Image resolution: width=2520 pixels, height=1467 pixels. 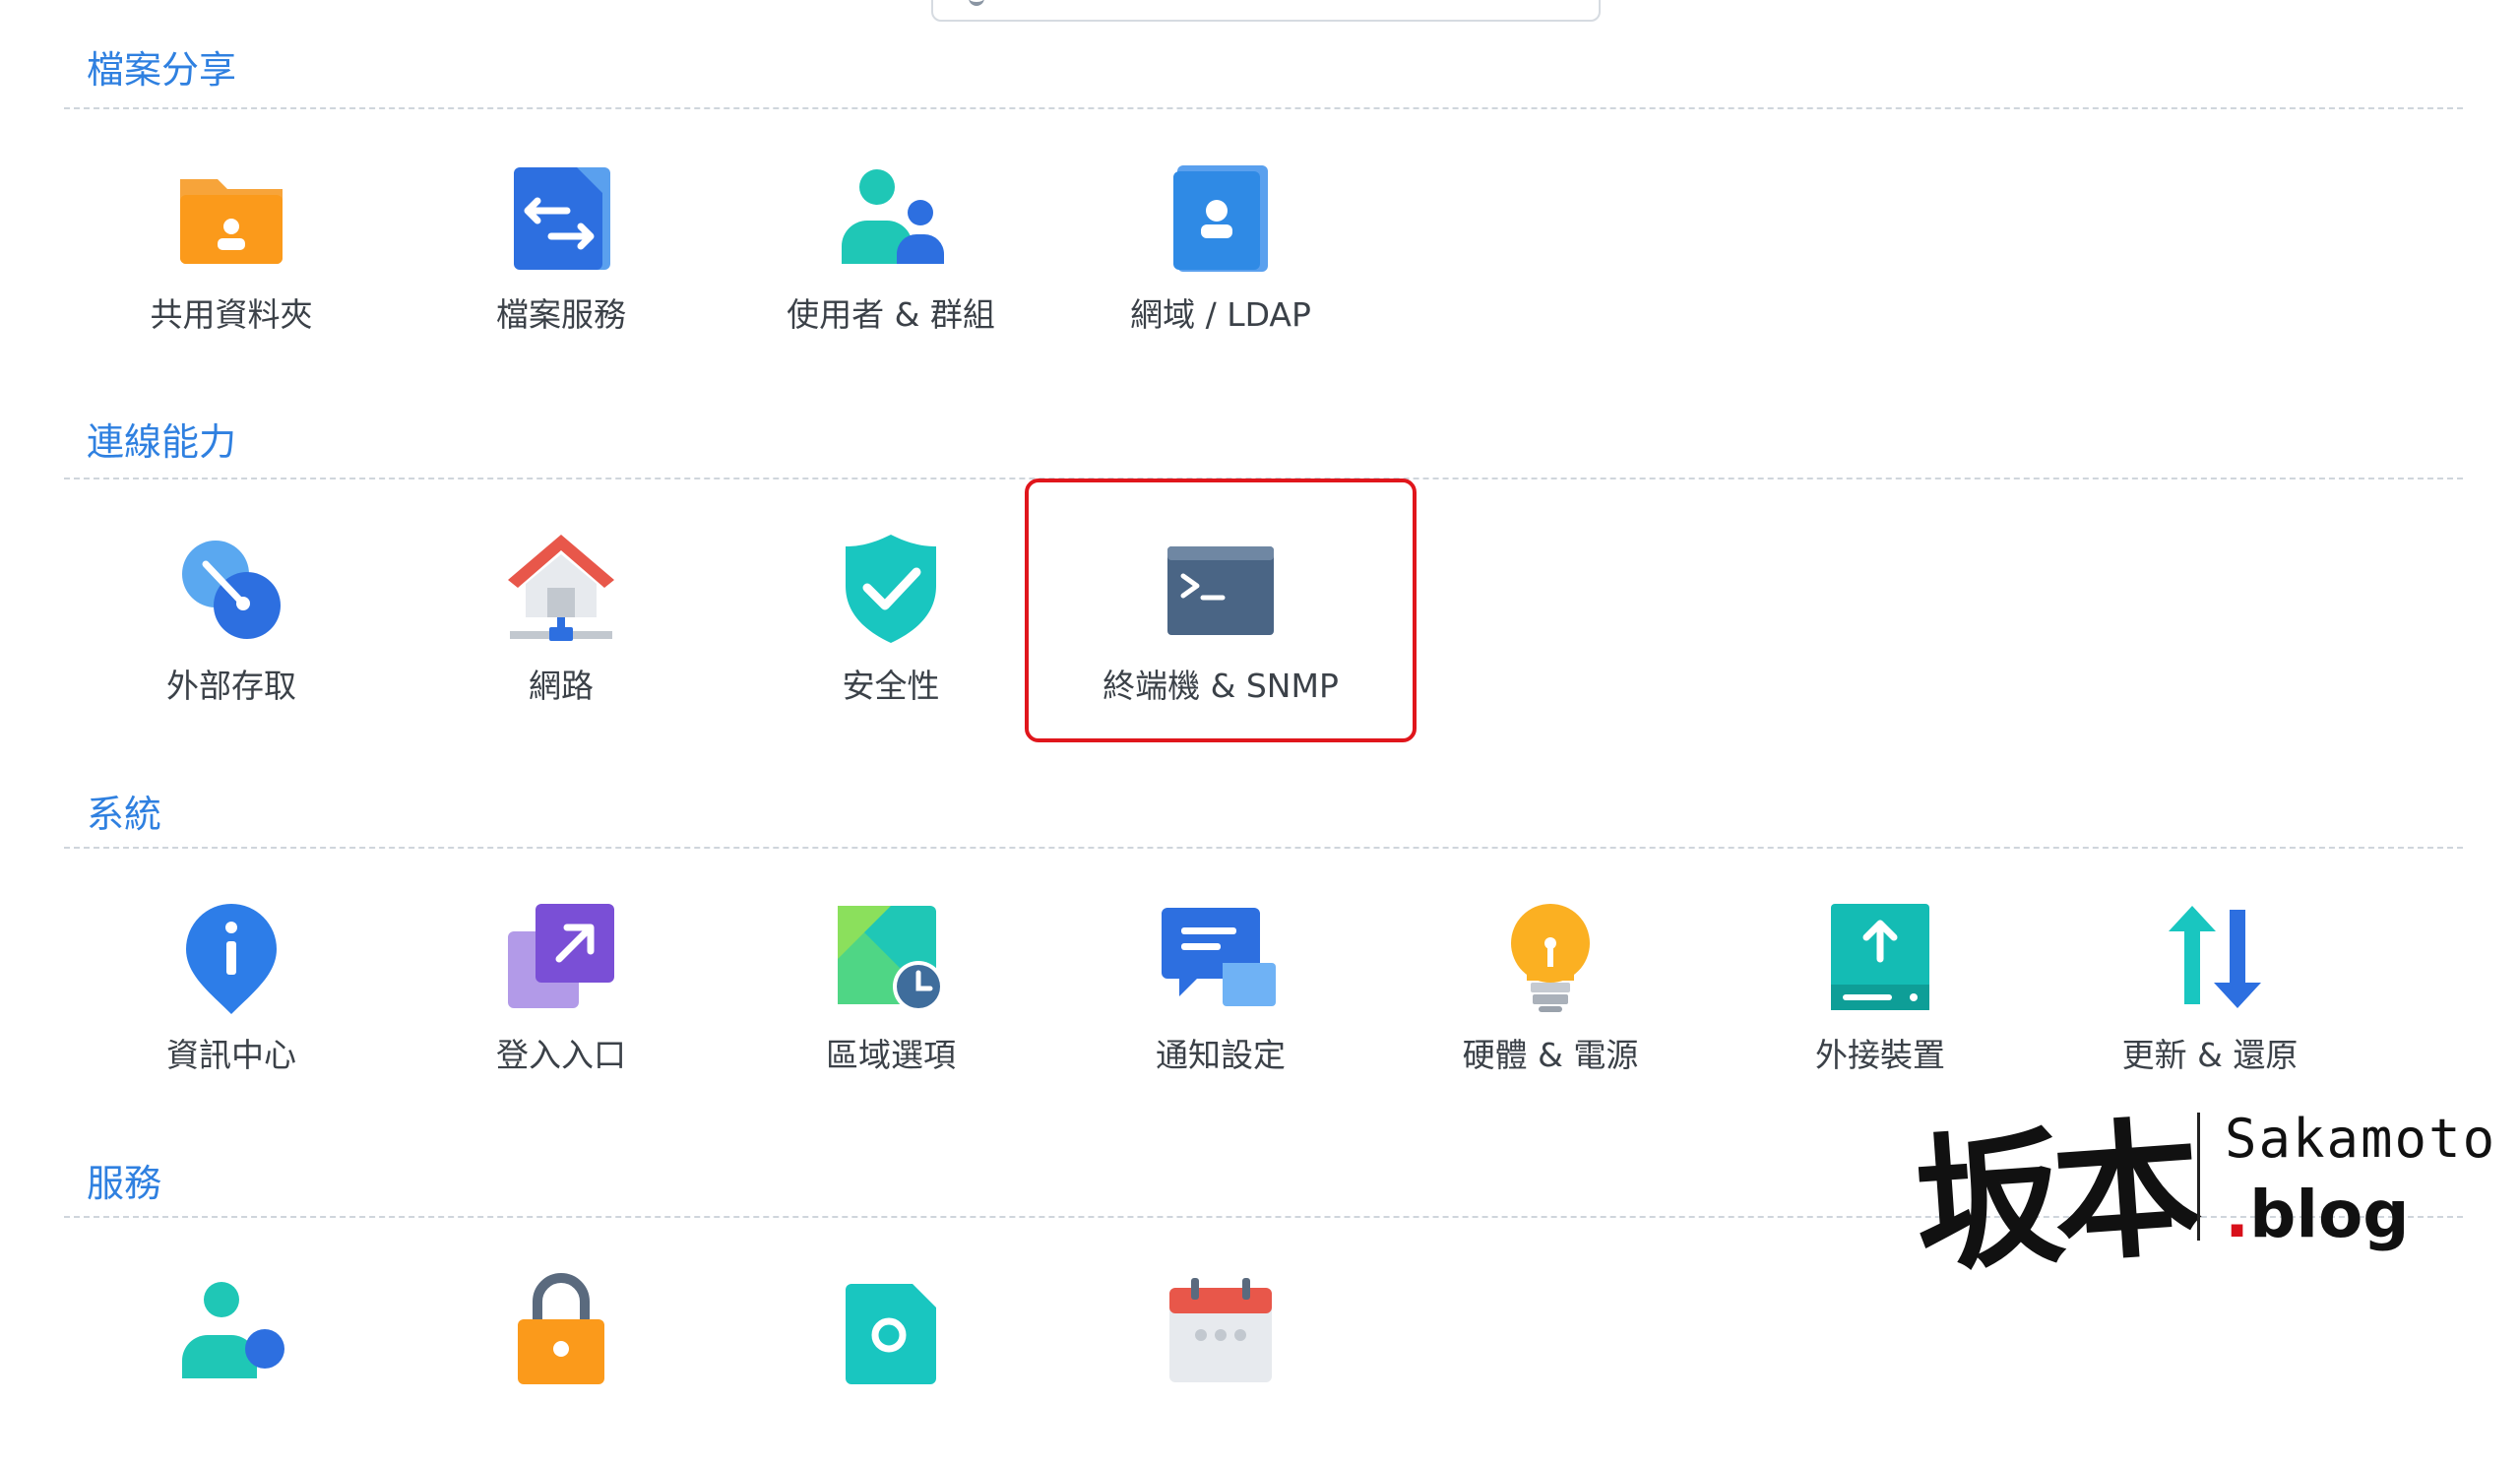 I want to click on task-scheduler-icon, so click(x=1220, y=1330).